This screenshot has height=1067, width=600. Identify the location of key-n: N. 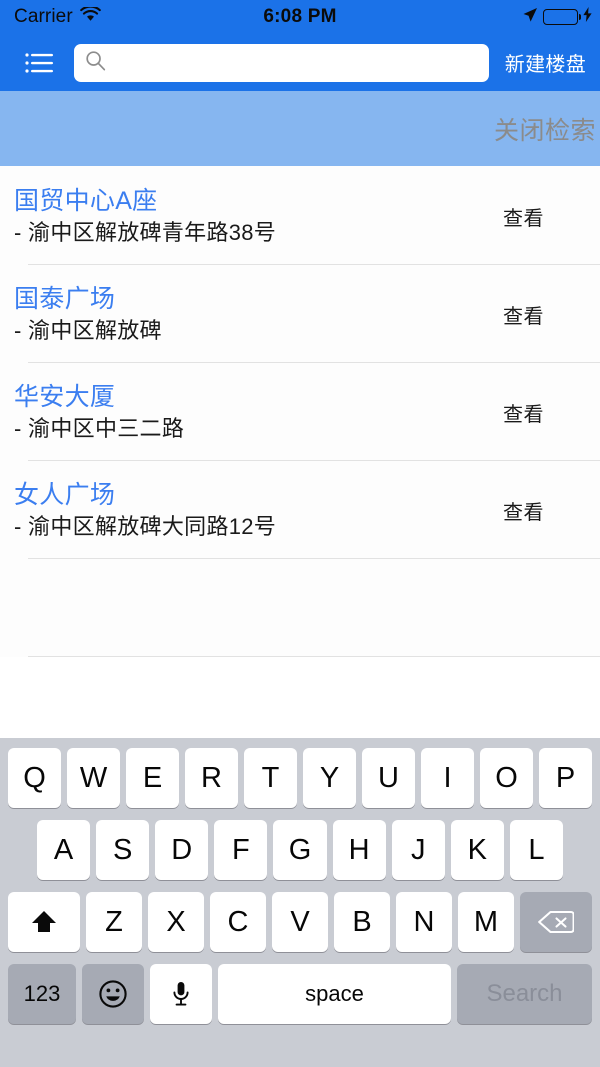
(424, 922).